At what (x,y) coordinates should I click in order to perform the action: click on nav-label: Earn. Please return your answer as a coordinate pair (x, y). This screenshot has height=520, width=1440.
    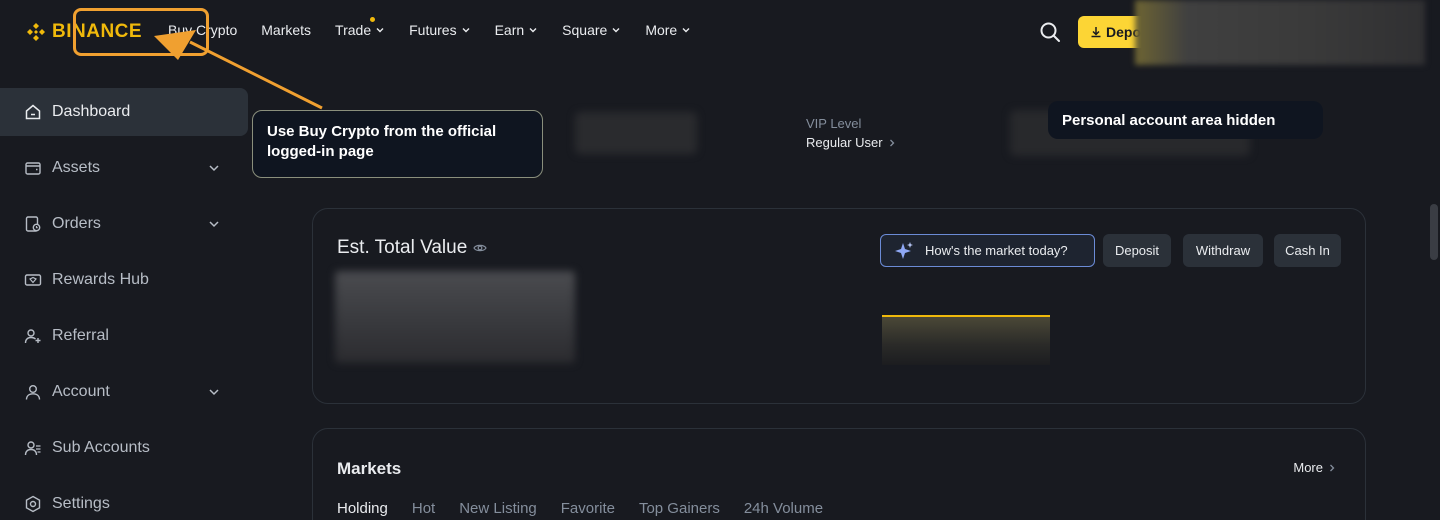
    Looking at the image, I should click on (509, 30).